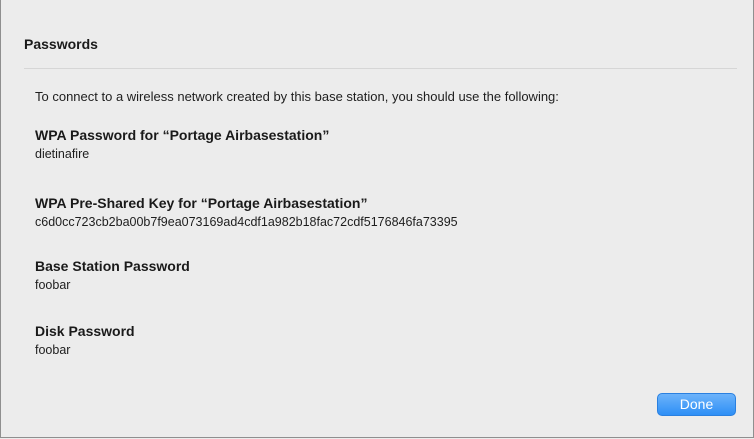  Describe the element at coordinates (53, 285) in the screenshot. I see `base-station-password-value: foobar` at that location.